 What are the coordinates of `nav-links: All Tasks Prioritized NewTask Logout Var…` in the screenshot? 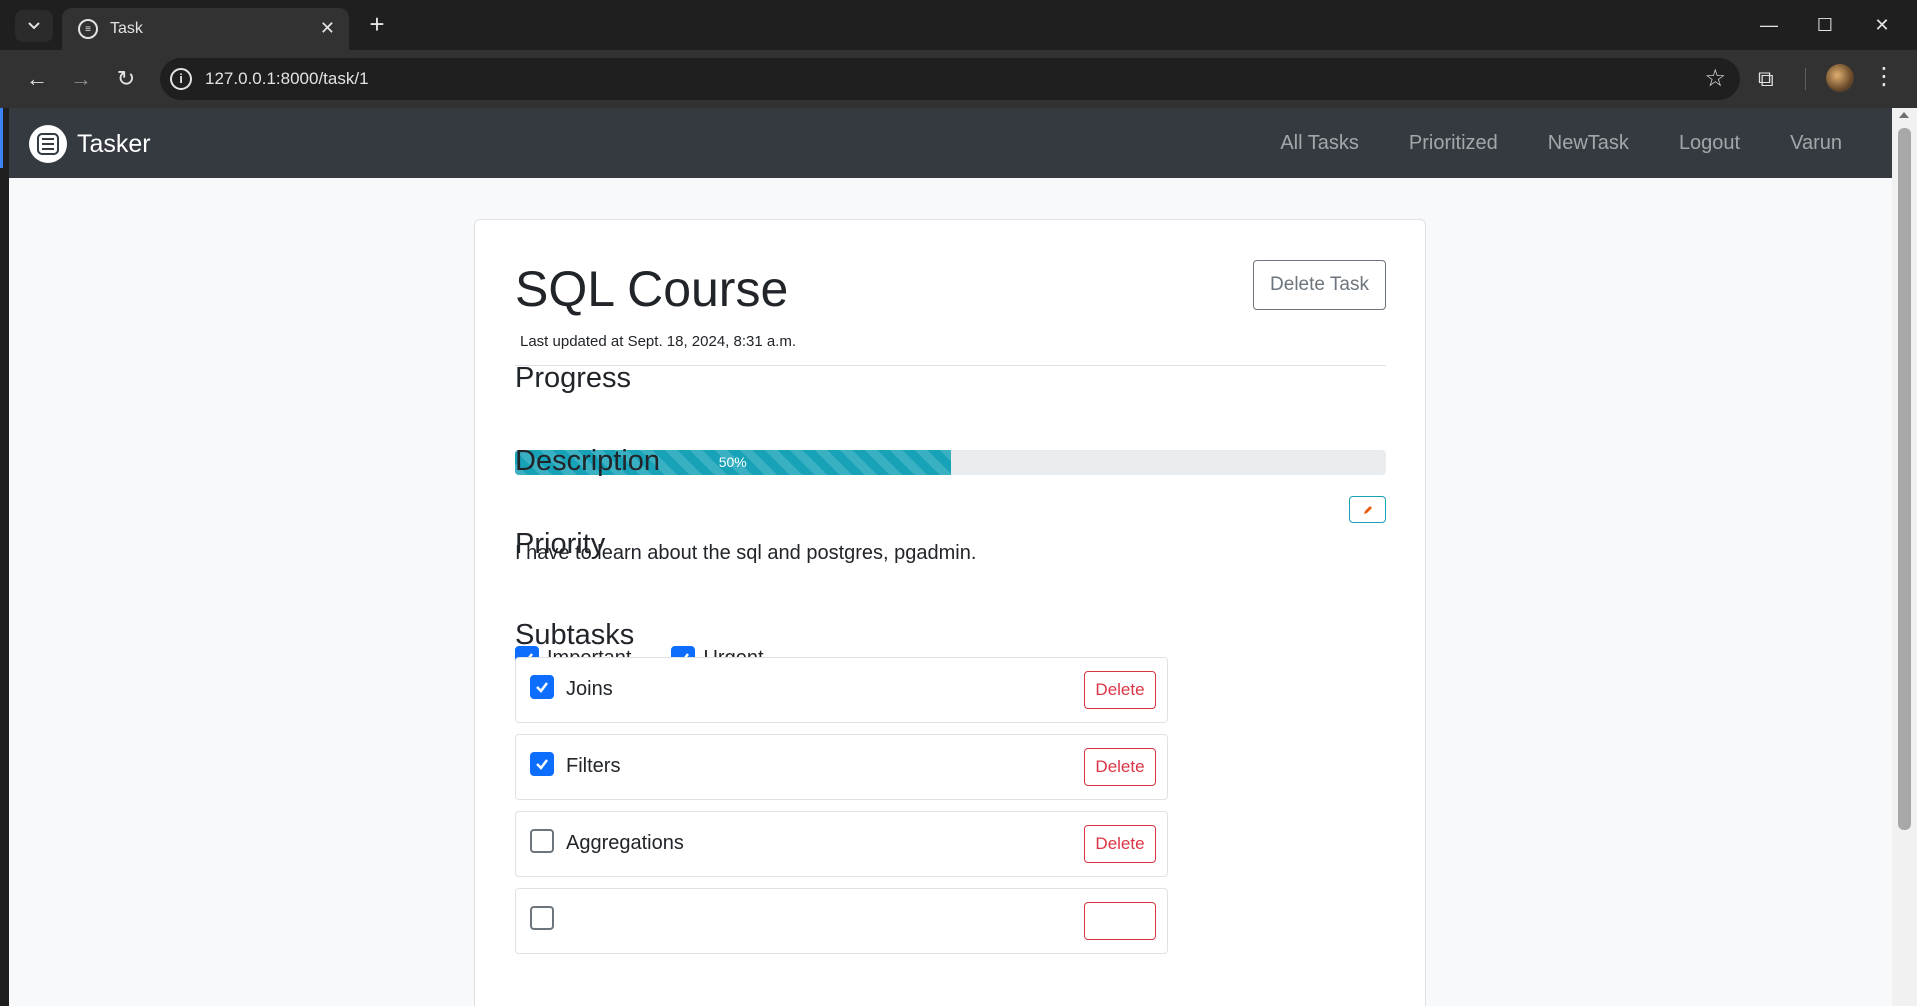 It's located at (1536, 143).